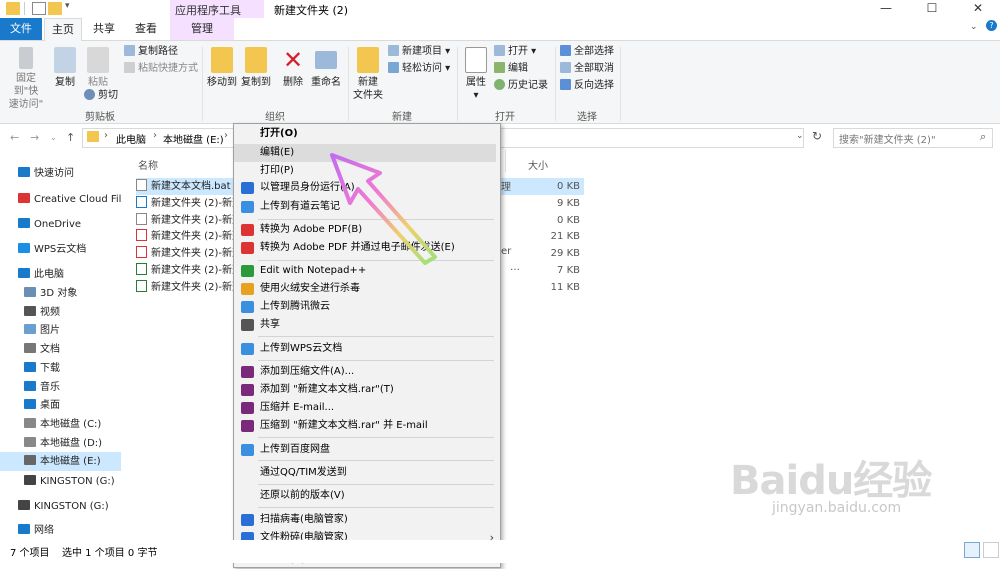  I want to click on sidebar-item: 本地磁盘 (D:), so click(60, 443).